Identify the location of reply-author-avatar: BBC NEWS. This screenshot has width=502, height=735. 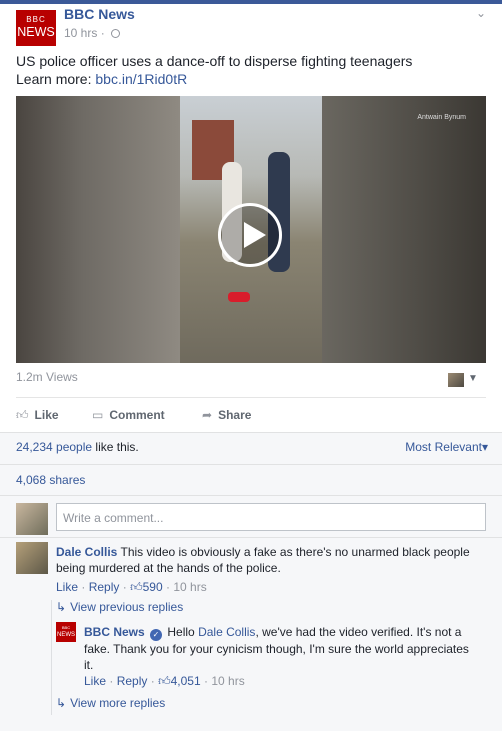
(66, 632).